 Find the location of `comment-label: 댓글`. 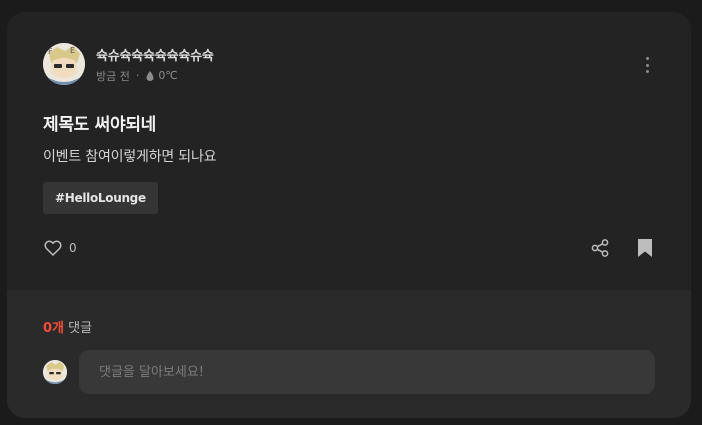

comment-label: 댓글 is located at coordinates (80, 328).